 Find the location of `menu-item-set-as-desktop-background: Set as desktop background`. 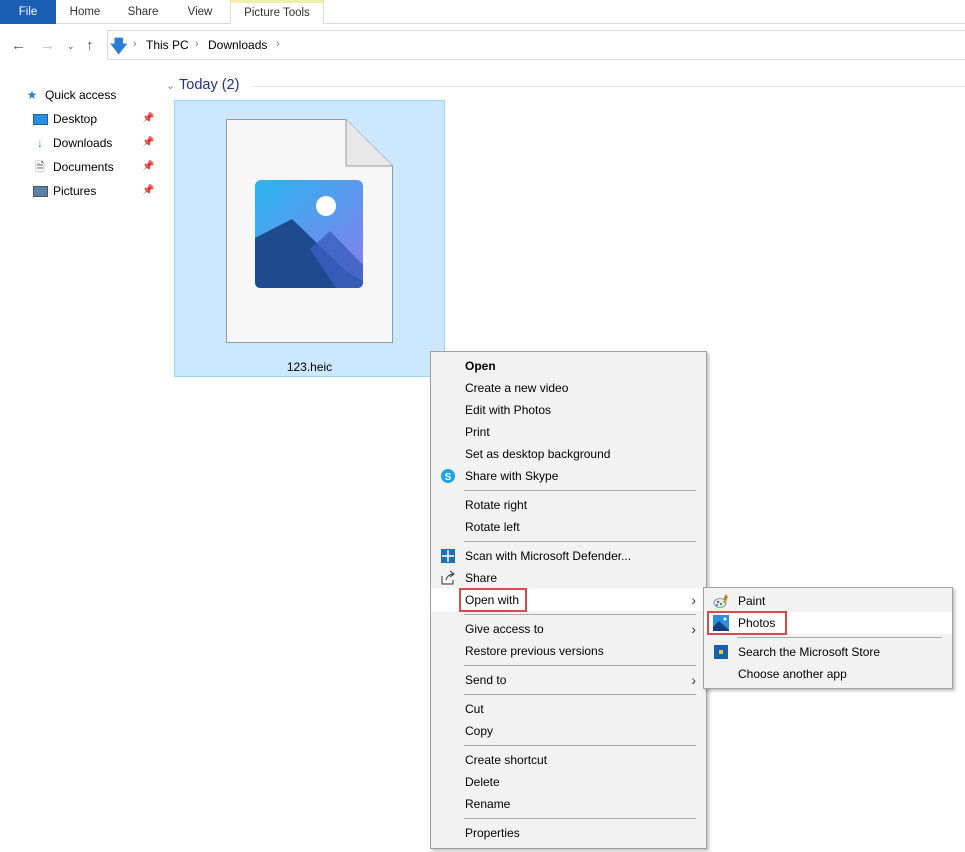

menu-item-set-as-desktop-background: Set as desktop background is located at coordinates (568, 454).